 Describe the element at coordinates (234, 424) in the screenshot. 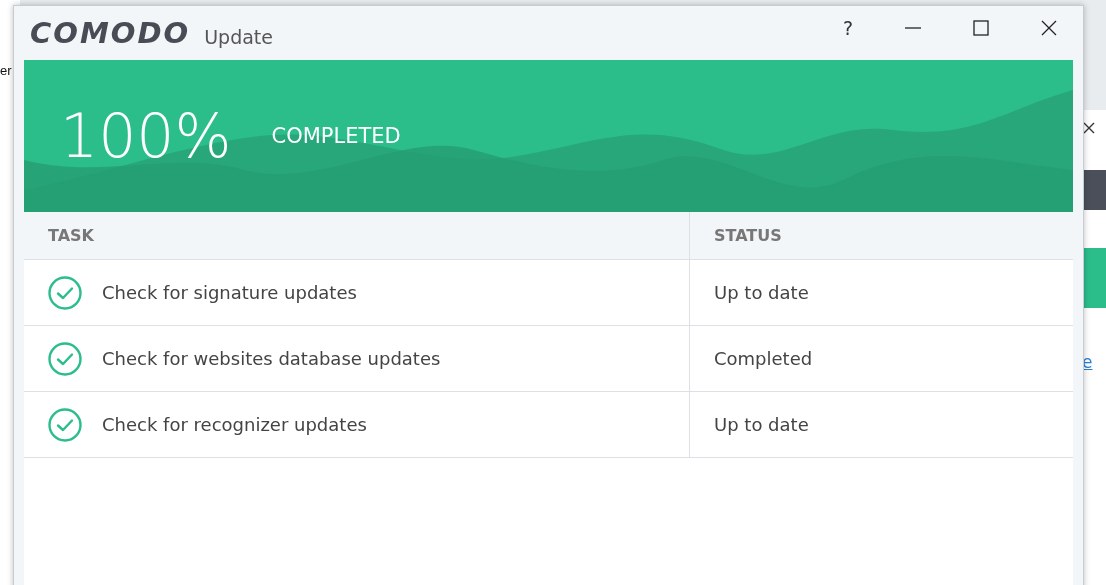

I see `task-name: Check for recognizer updates` at that location.